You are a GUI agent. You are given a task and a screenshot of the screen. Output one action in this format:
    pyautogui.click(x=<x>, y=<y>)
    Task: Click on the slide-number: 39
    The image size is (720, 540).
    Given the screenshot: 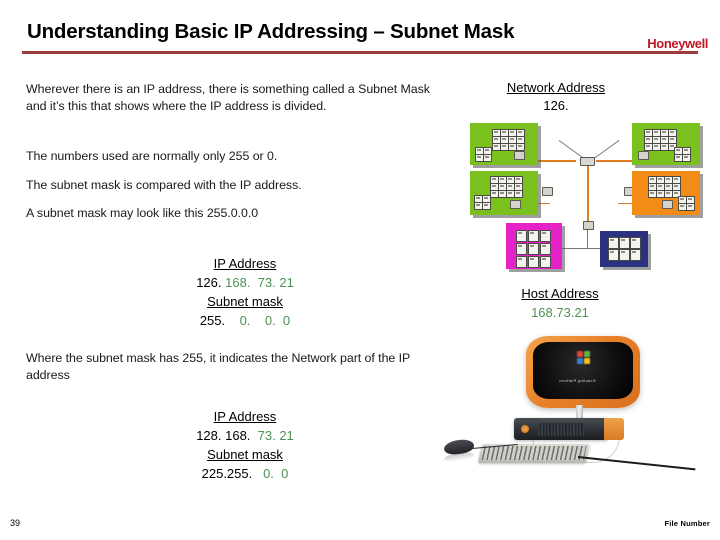 What is the action you would take?
    pyautogui.click(x=15, y=523)
    